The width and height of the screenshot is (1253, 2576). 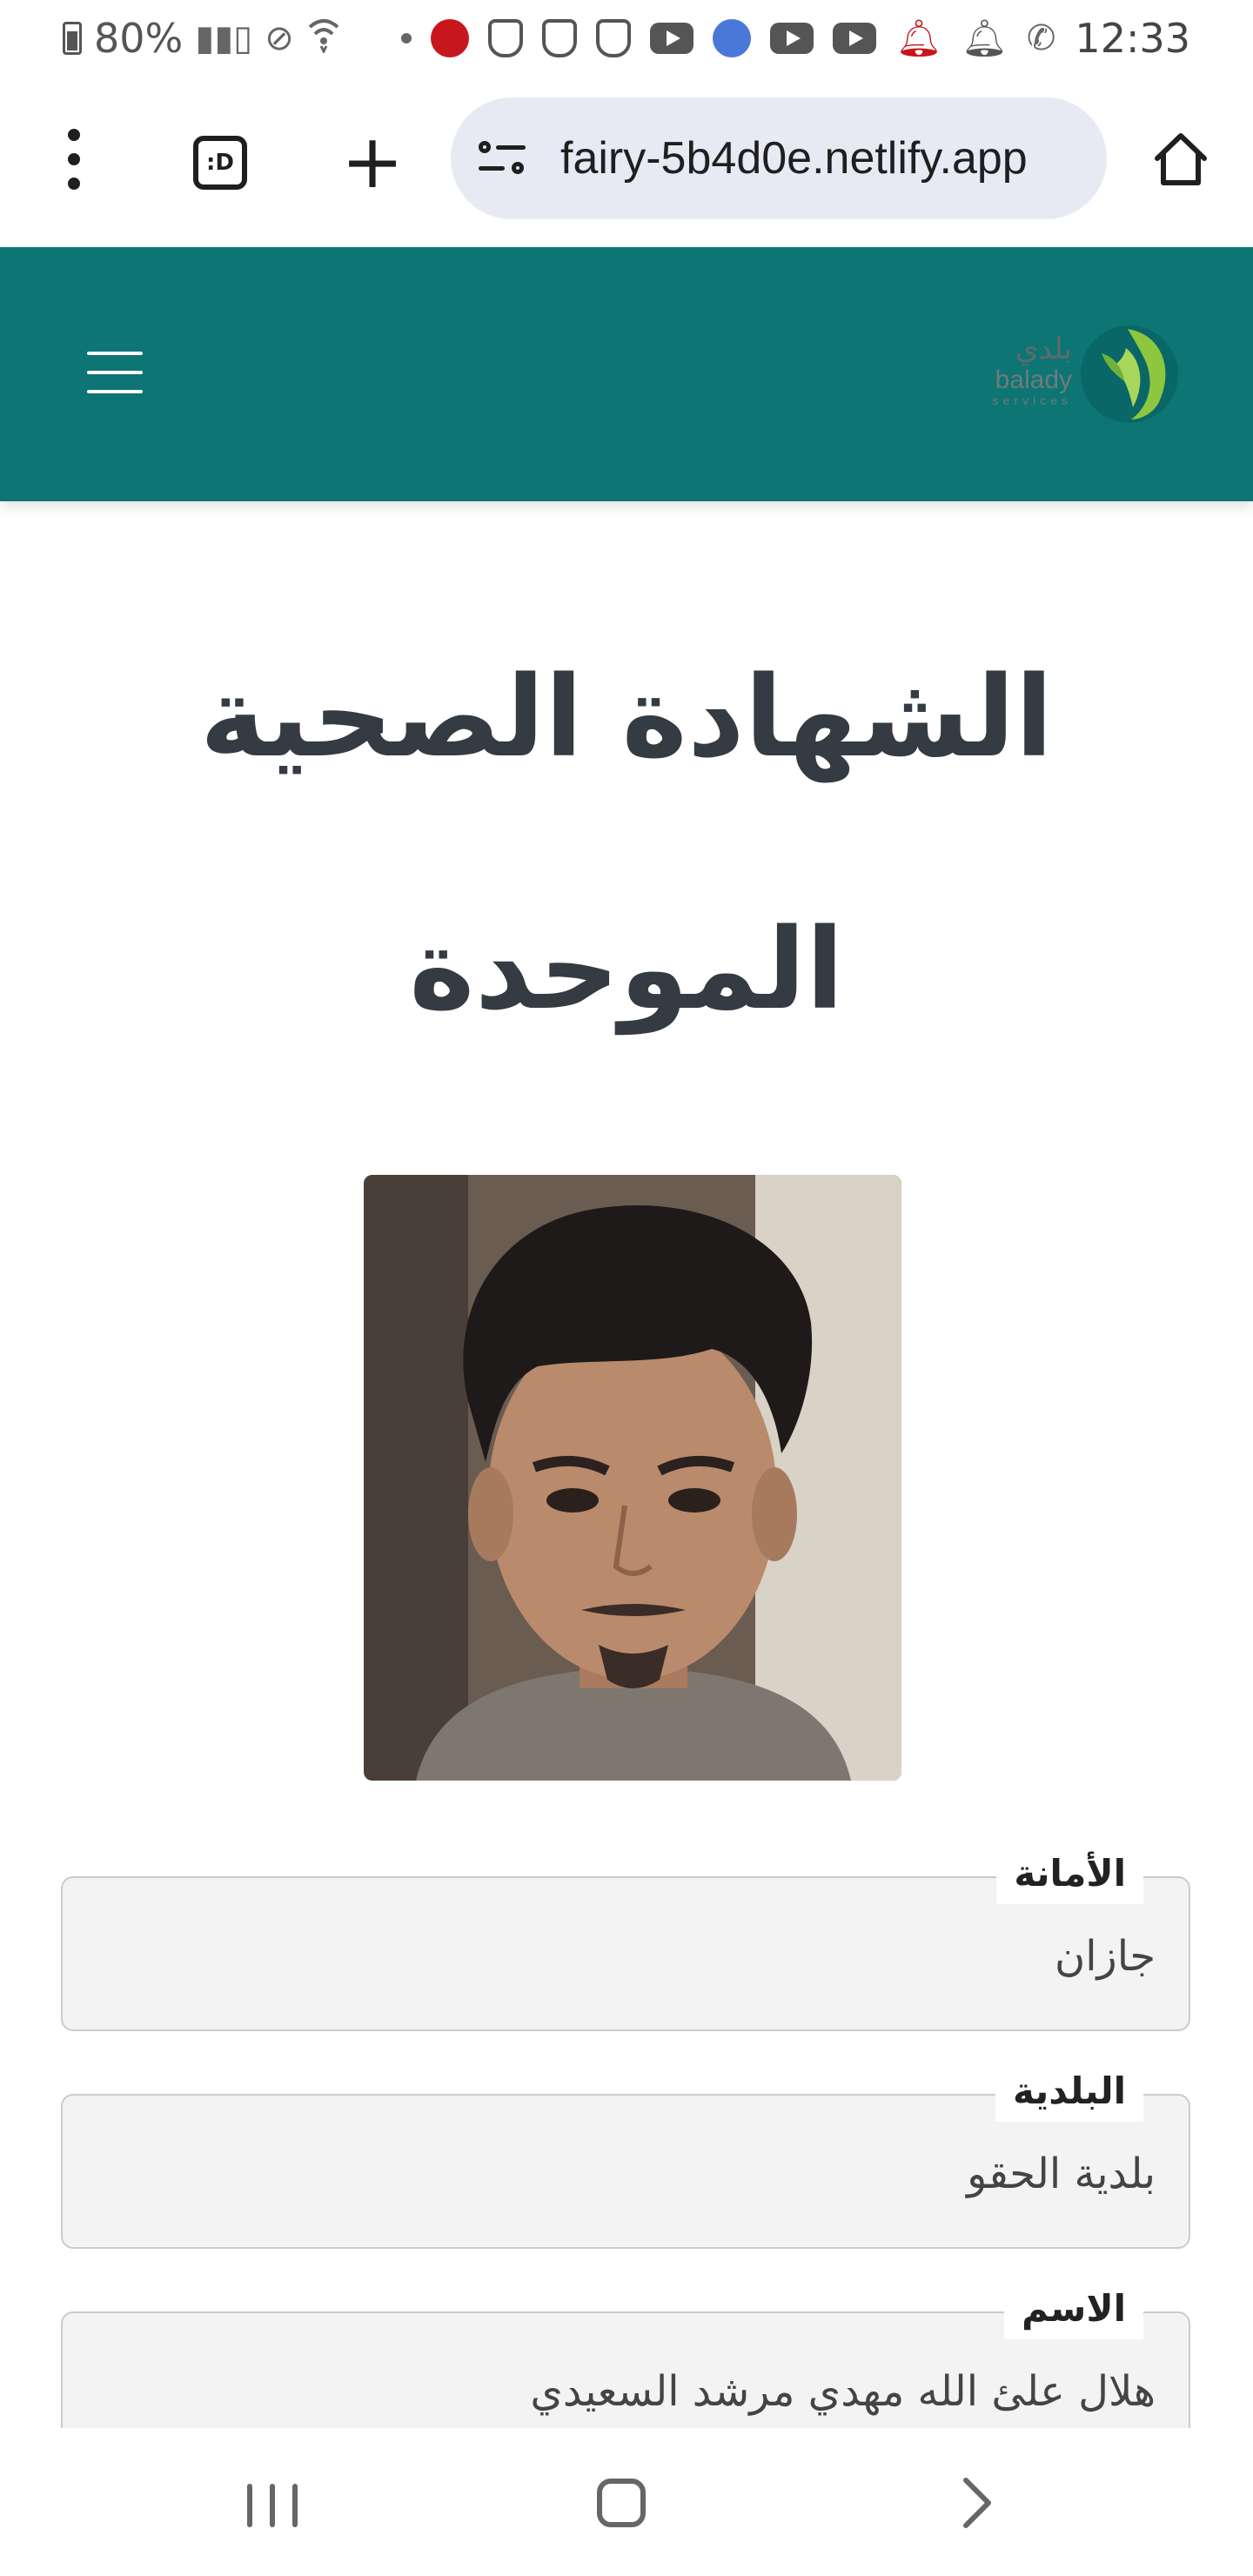 I want to click on wifi-icon, so click(x=323, y=38).